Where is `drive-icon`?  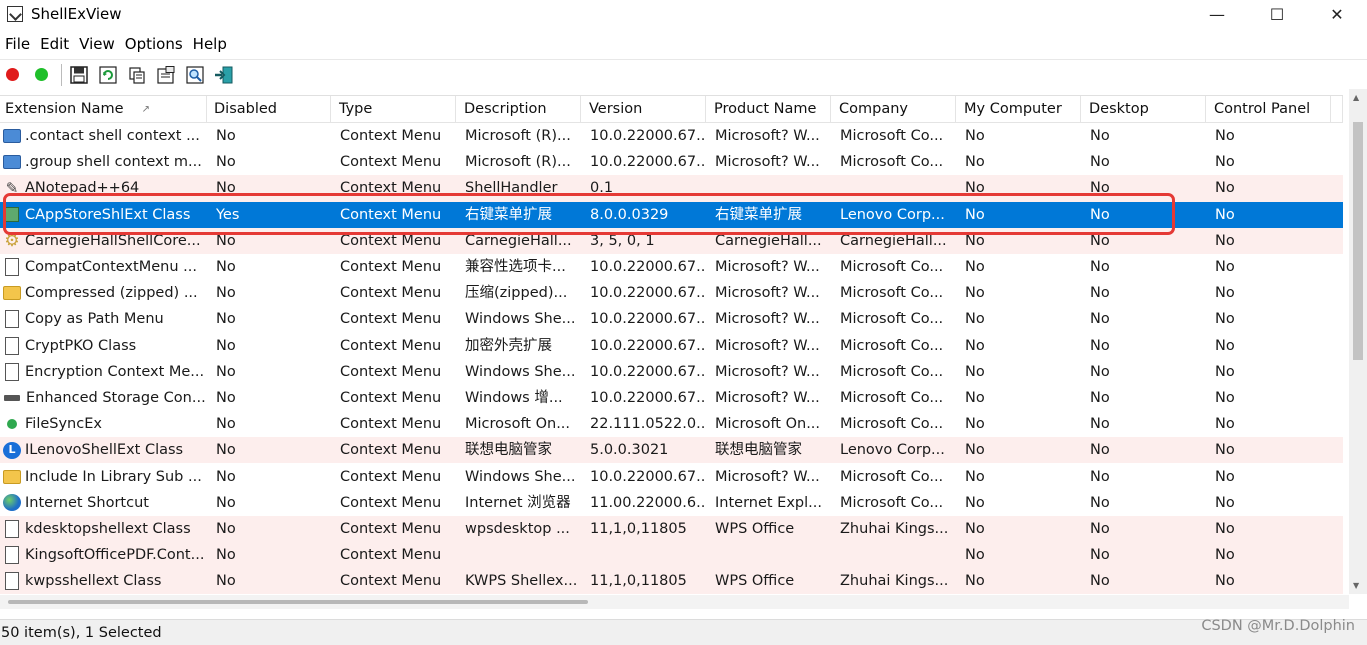
drive-icon is located at coordinates (12, 397).